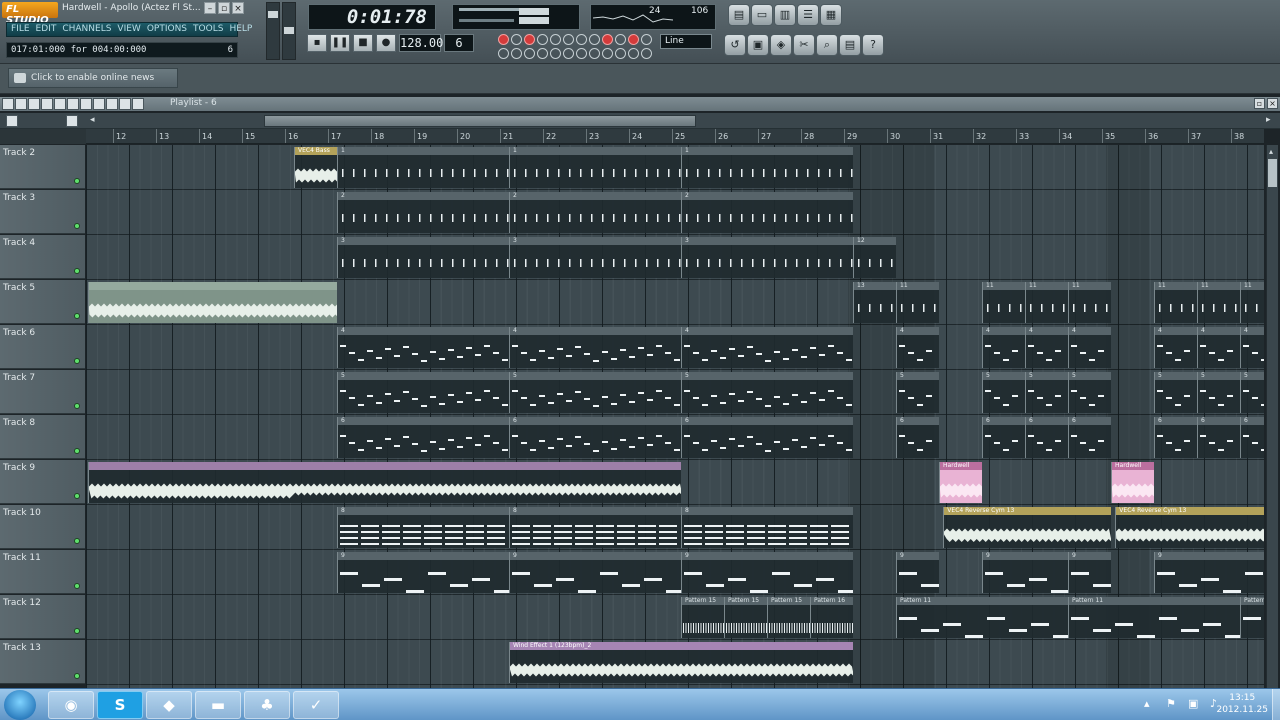 Image resolution: width=1280 pixels, height=720 pixels. What do you see at coordinates (372, 17) in the screenshot?
I see `song-time-display: 0:01:78` at bounding box center [372, 17].